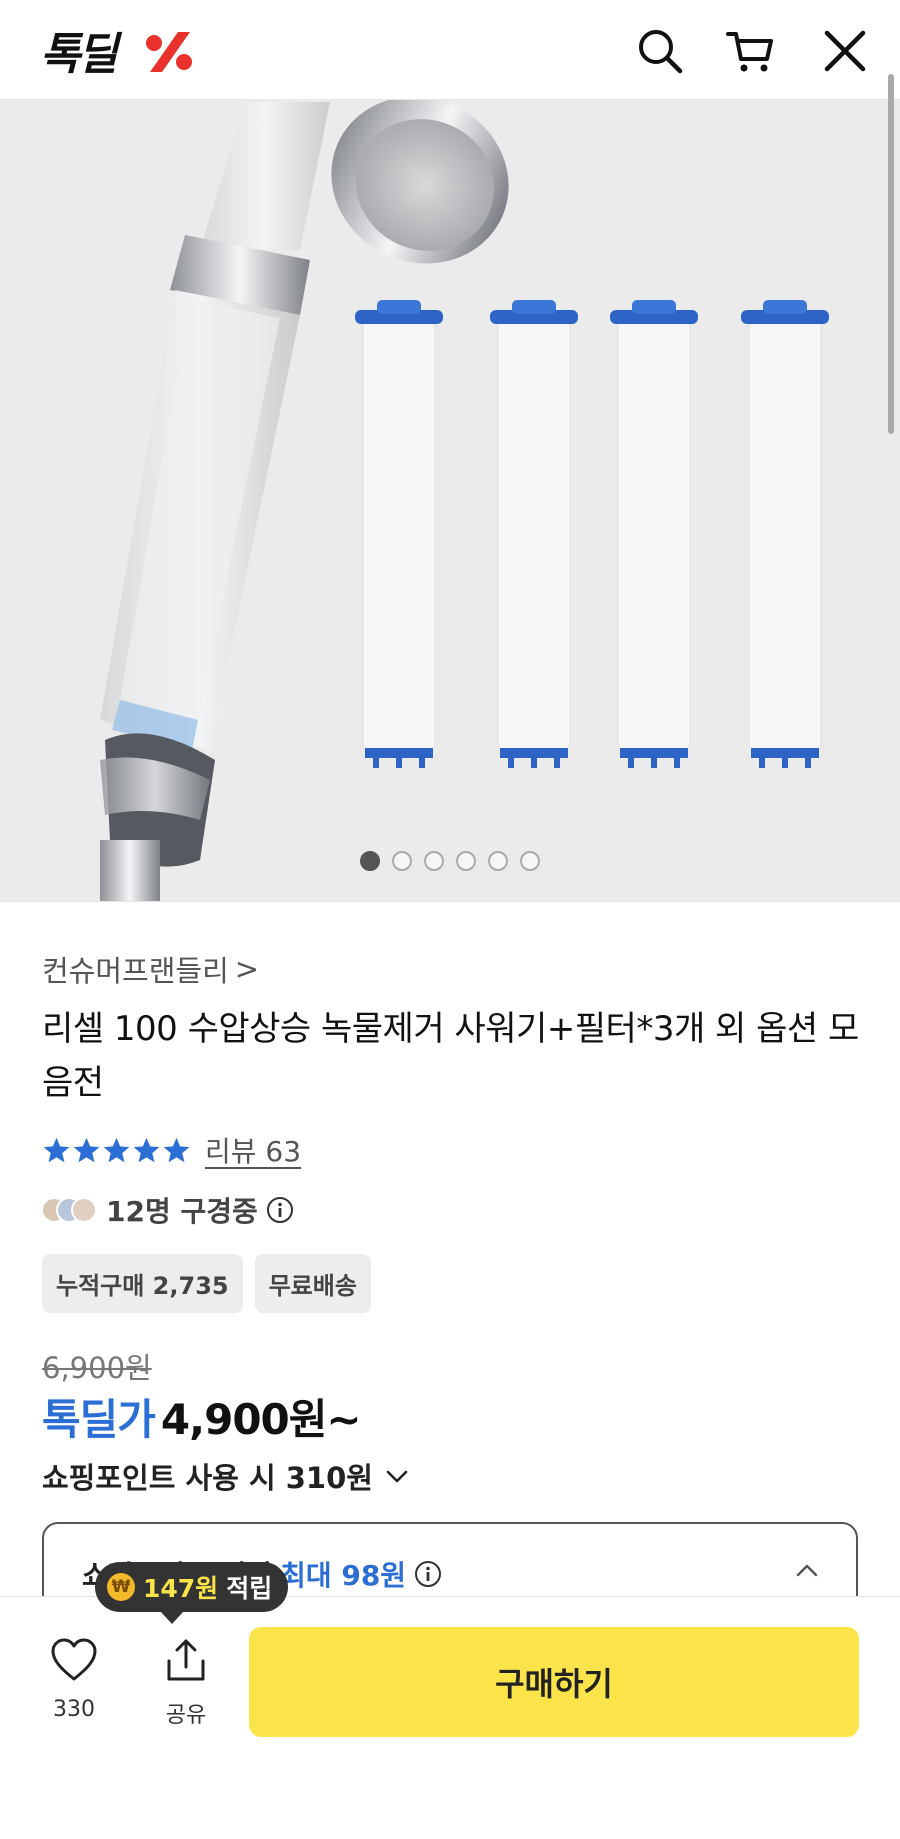  I want to click on share-button: 공유, so click(186, 1683).